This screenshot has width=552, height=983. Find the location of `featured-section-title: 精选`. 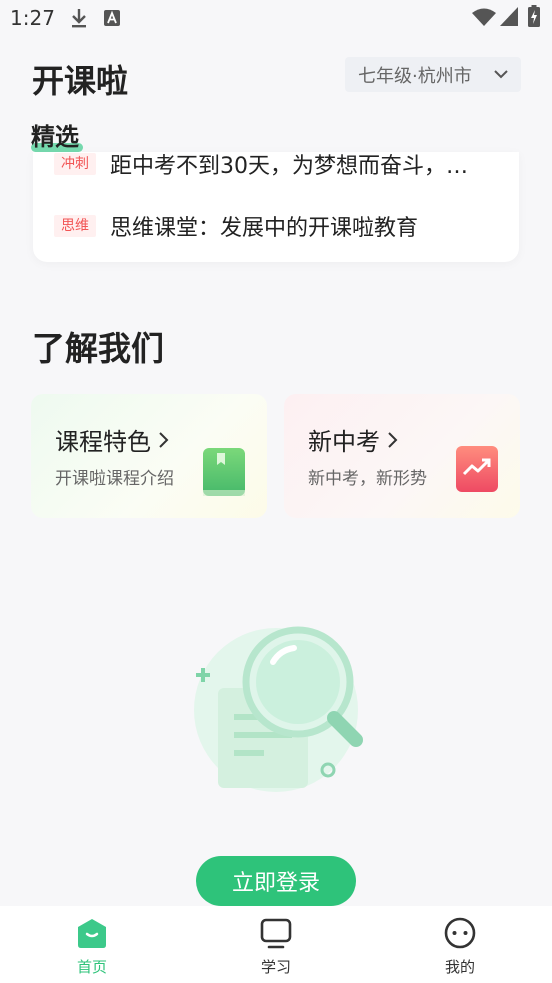

featured-section-title: 精选 is located at coordinates (55, 137).